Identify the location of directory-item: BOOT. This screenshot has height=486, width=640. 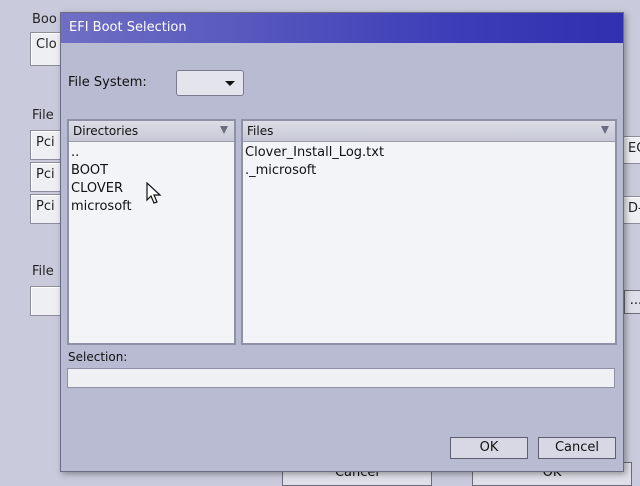
(152, 171).